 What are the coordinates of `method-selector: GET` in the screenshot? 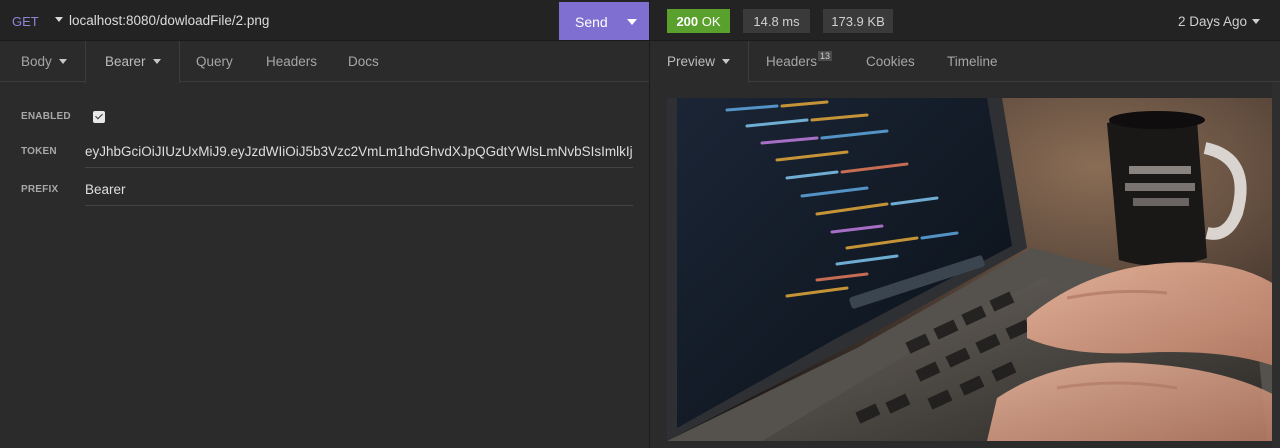 It's located at (25, 21).